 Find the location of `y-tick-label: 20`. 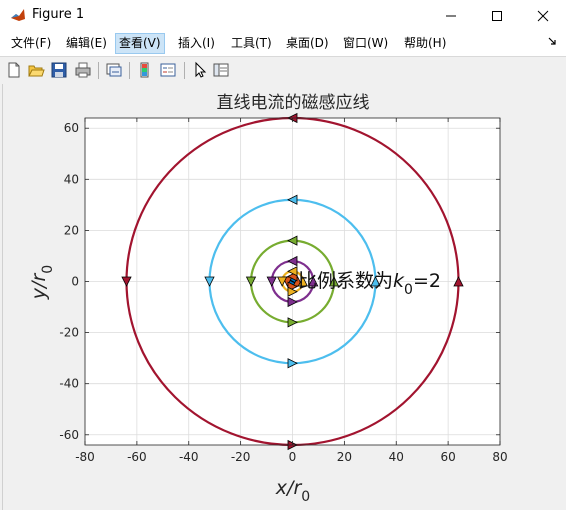

y-tick-label: 20 is located at coordinates (71, 230).